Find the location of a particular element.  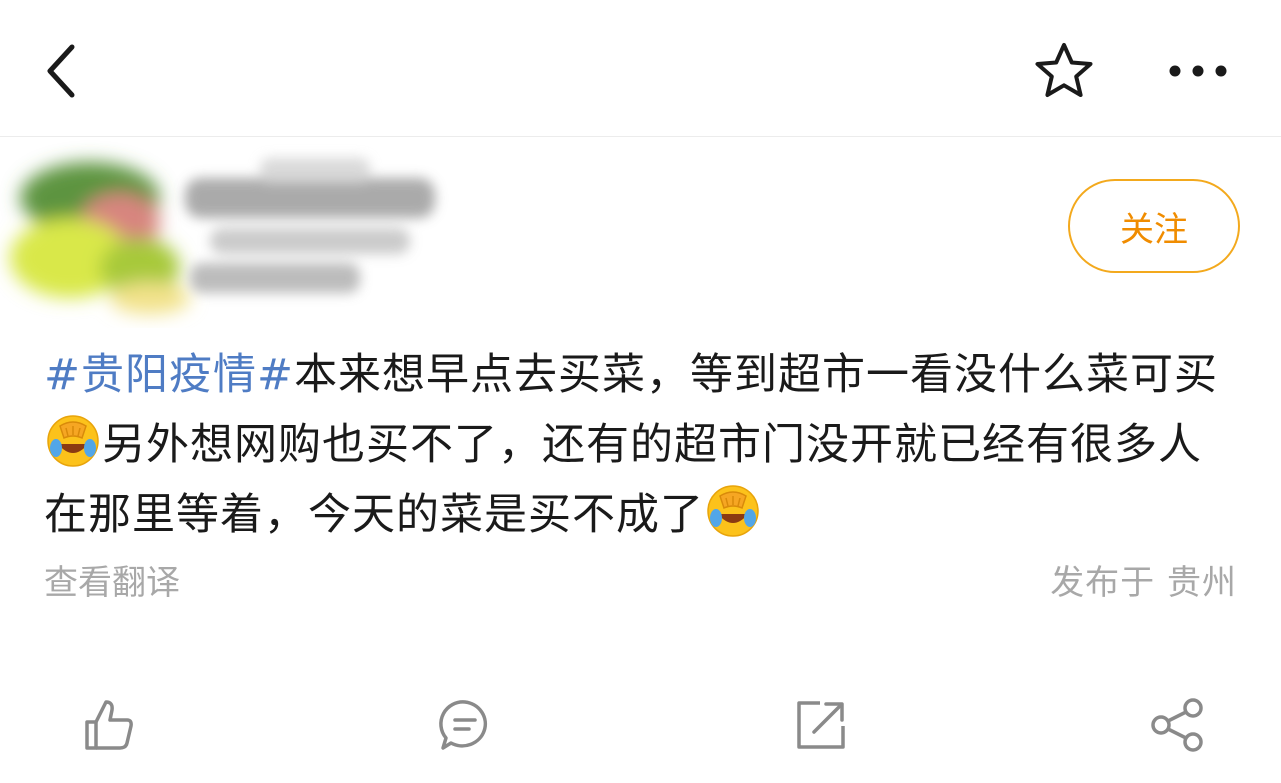

more-button is located at coordinates (1198, 71).